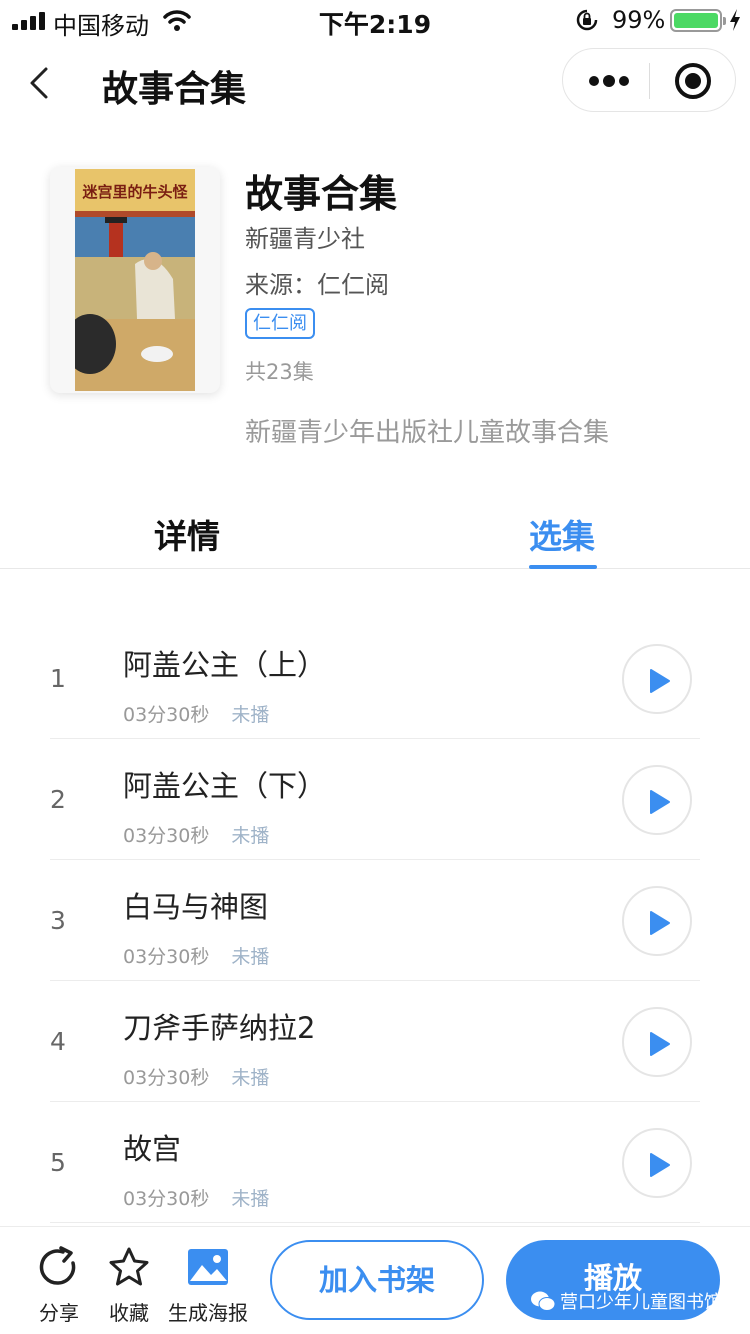 This screenshot has width=750, height=1334. Describe the element at coordinates (375, 920) in the screenshot. I see `episode-row: 3 白马与神图 03分30秒 未播` at that location.